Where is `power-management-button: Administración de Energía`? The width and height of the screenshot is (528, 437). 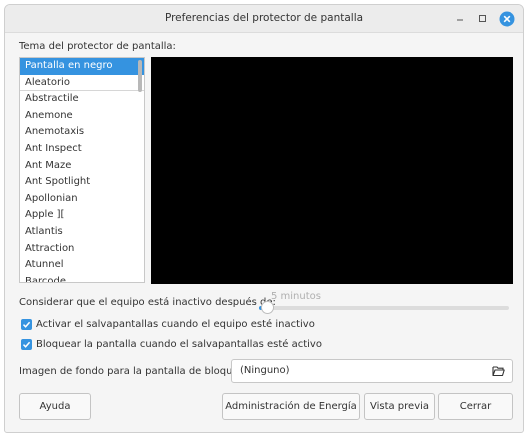 power-management-button: Administración de Energía is located at coordinates (291, 406).